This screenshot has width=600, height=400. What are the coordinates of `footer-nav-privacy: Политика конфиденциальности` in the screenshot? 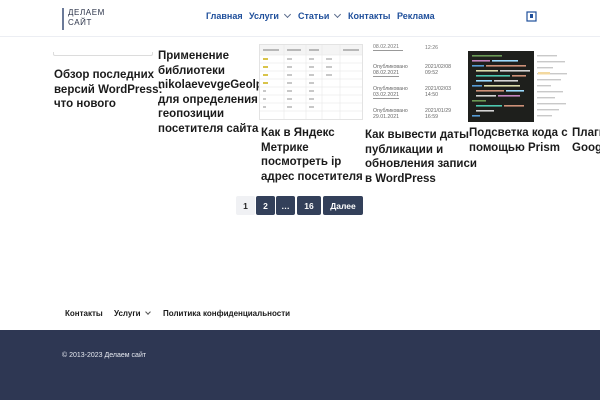 It's located at (226, 313).